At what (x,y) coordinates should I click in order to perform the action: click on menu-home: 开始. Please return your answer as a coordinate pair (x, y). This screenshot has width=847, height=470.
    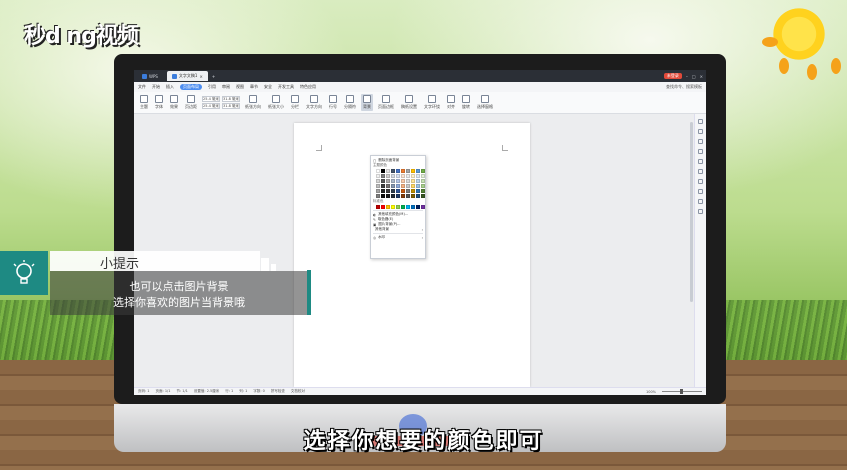
    Looking at the image, I should click on (156, 87).